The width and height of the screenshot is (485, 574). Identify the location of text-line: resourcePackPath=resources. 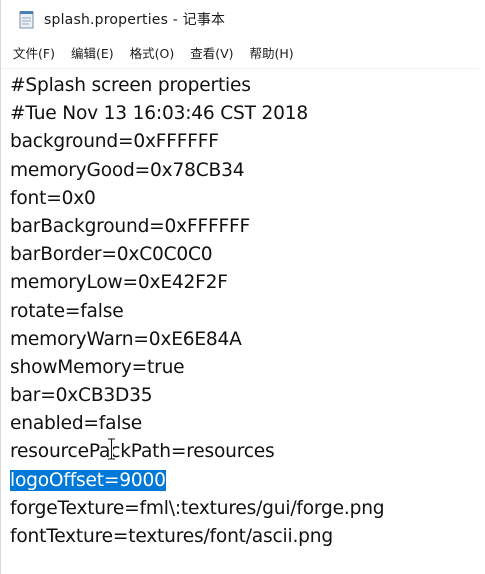
(240, 452).